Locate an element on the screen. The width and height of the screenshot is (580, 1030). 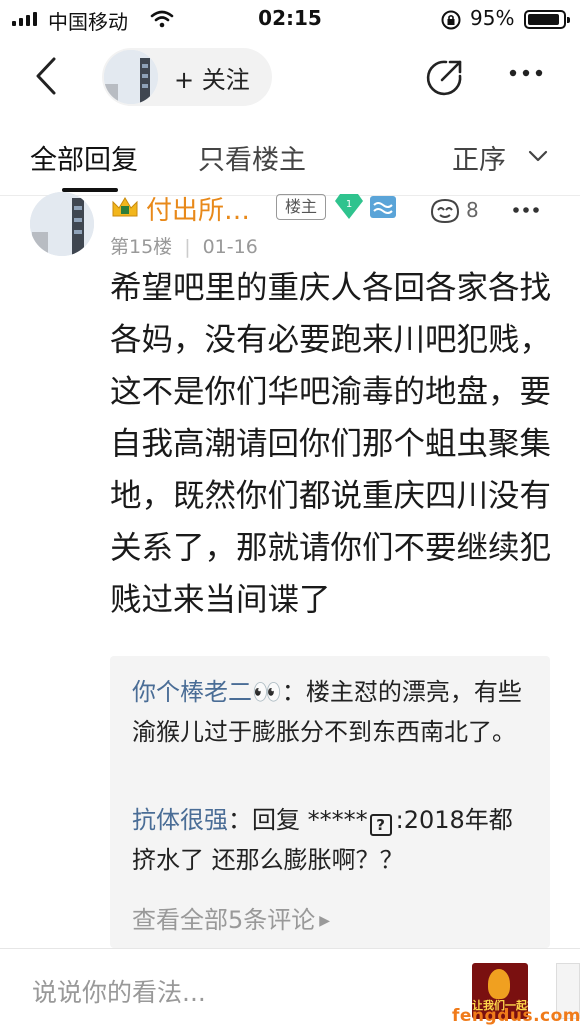
comment-author: 你个棒老二👀 is located at coordinates (207, 692).